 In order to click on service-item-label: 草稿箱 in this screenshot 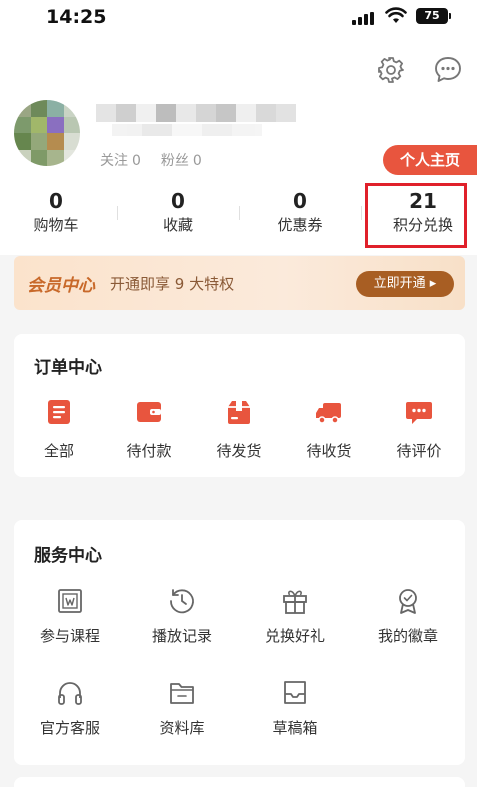, I will do `click(295, 728)`.